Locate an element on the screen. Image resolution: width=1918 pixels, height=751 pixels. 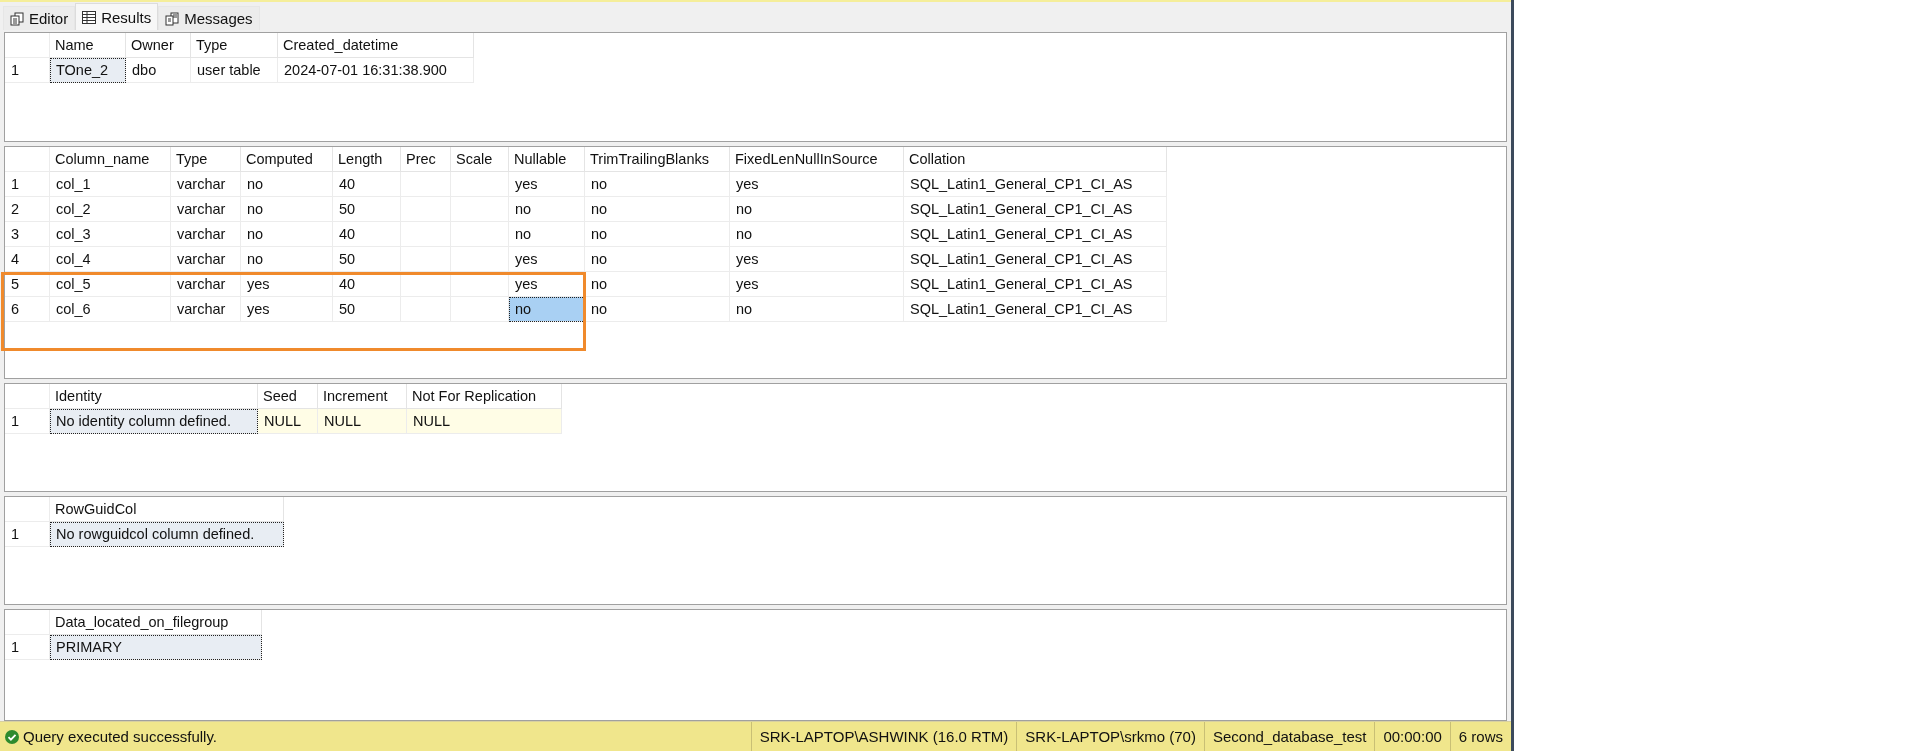
table-cell: user table is located at coordinates (234, 70).